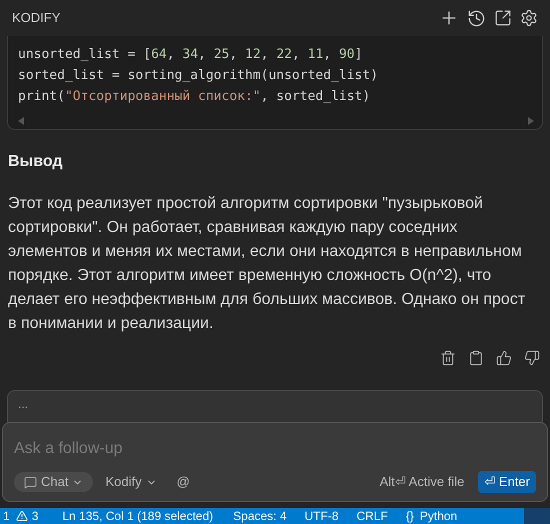  I want to click on delete-icon, so click(448, 358).